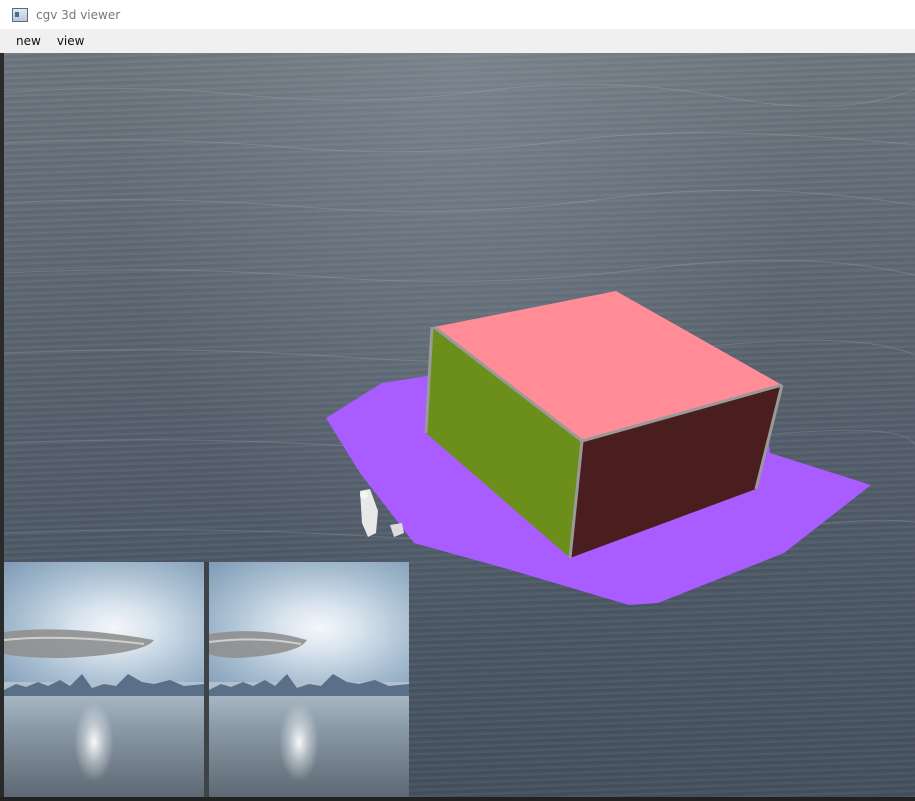 The width and height of the screenshot is (915, 801). Describe the element at coordinates (78, 14) in the screenshot. I see `window-title: cgv 3d viewer` at that location.